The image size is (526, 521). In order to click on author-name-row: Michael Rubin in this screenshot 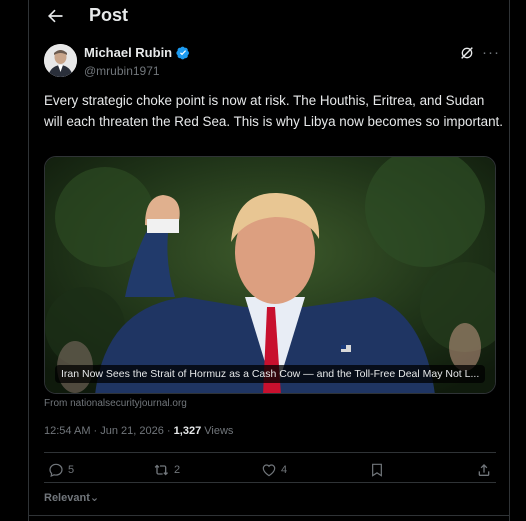, I will do `click(137, 52)`.